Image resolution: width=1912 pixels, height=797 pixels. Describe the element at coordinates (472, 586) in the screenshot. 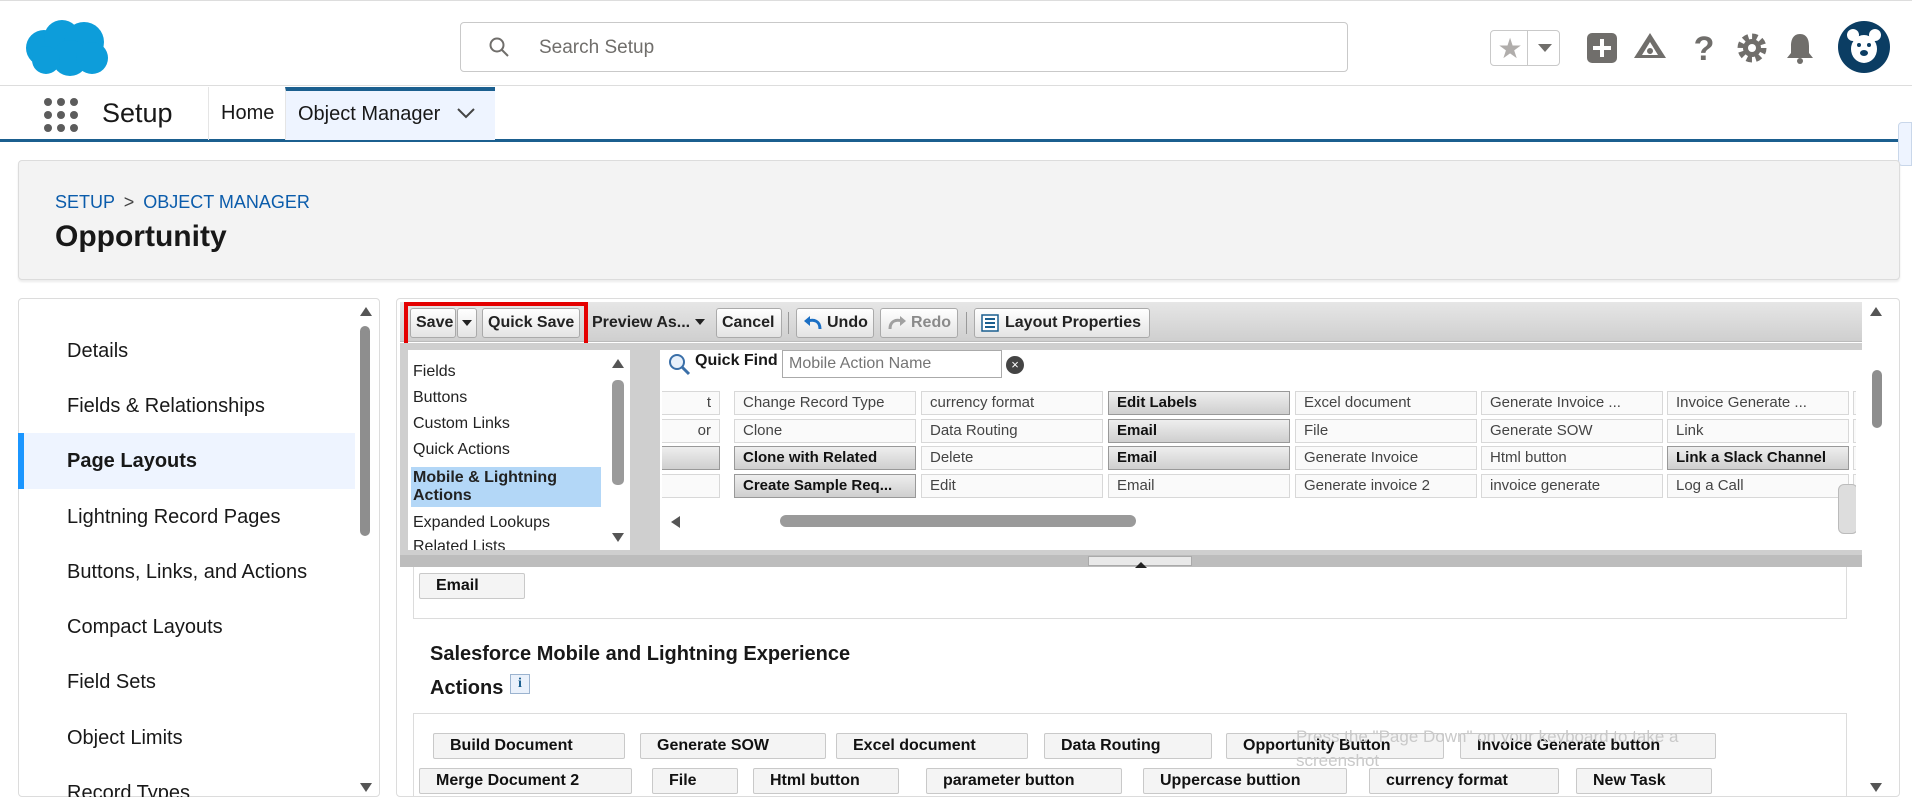

I see `layout-button-email: Email` at that location.